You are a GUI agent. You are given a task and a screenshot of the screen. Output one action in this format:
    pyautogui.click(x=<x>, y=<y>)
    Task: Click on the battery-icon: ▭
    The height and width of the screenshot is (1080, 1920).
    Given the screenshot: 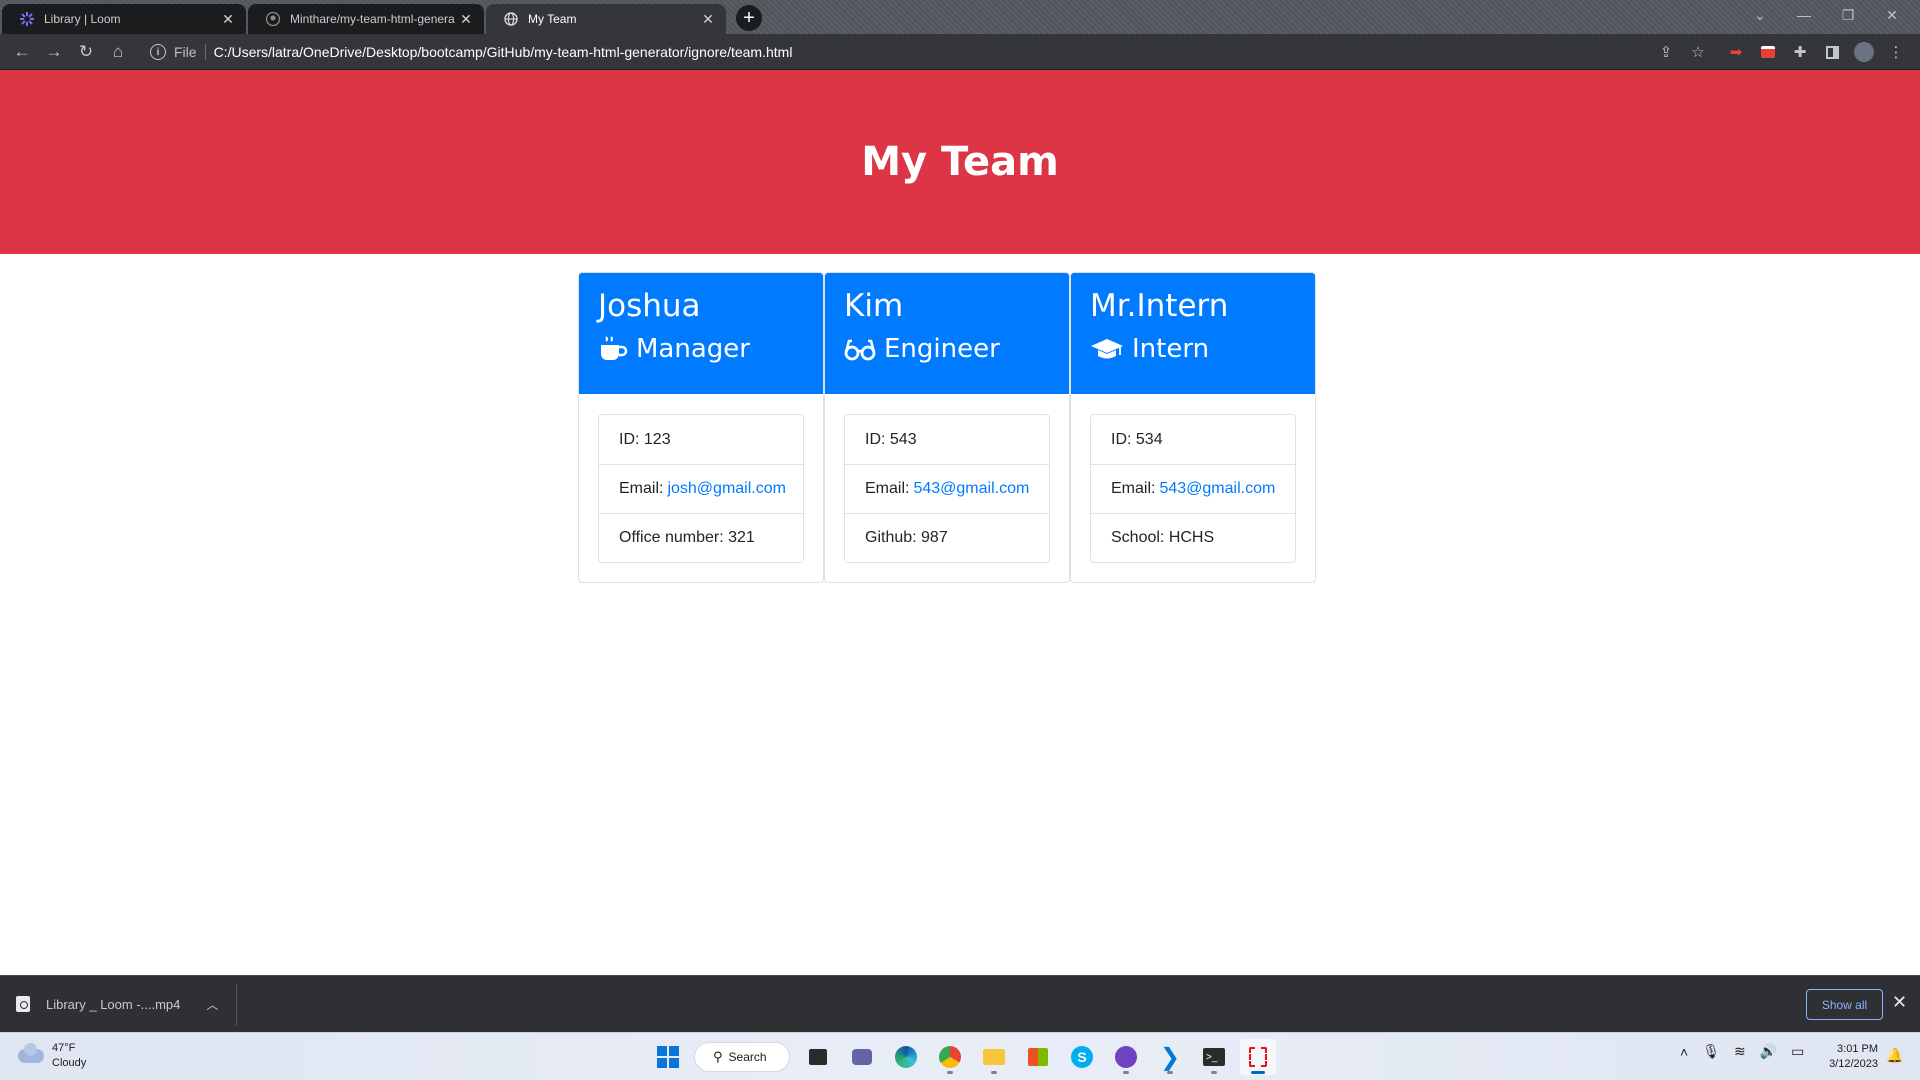 What is the action you would take?
    pyautogui.click(x=1797, y=1051)
    